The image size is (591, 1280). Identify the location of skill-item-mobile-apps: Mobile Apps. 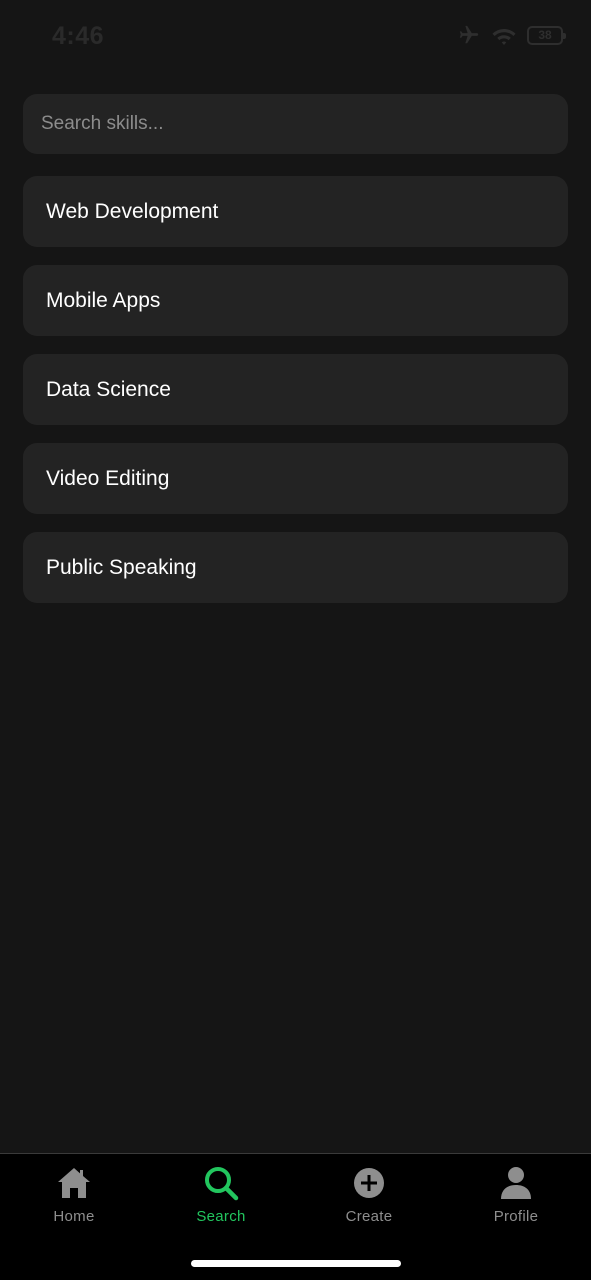
(295, 300).